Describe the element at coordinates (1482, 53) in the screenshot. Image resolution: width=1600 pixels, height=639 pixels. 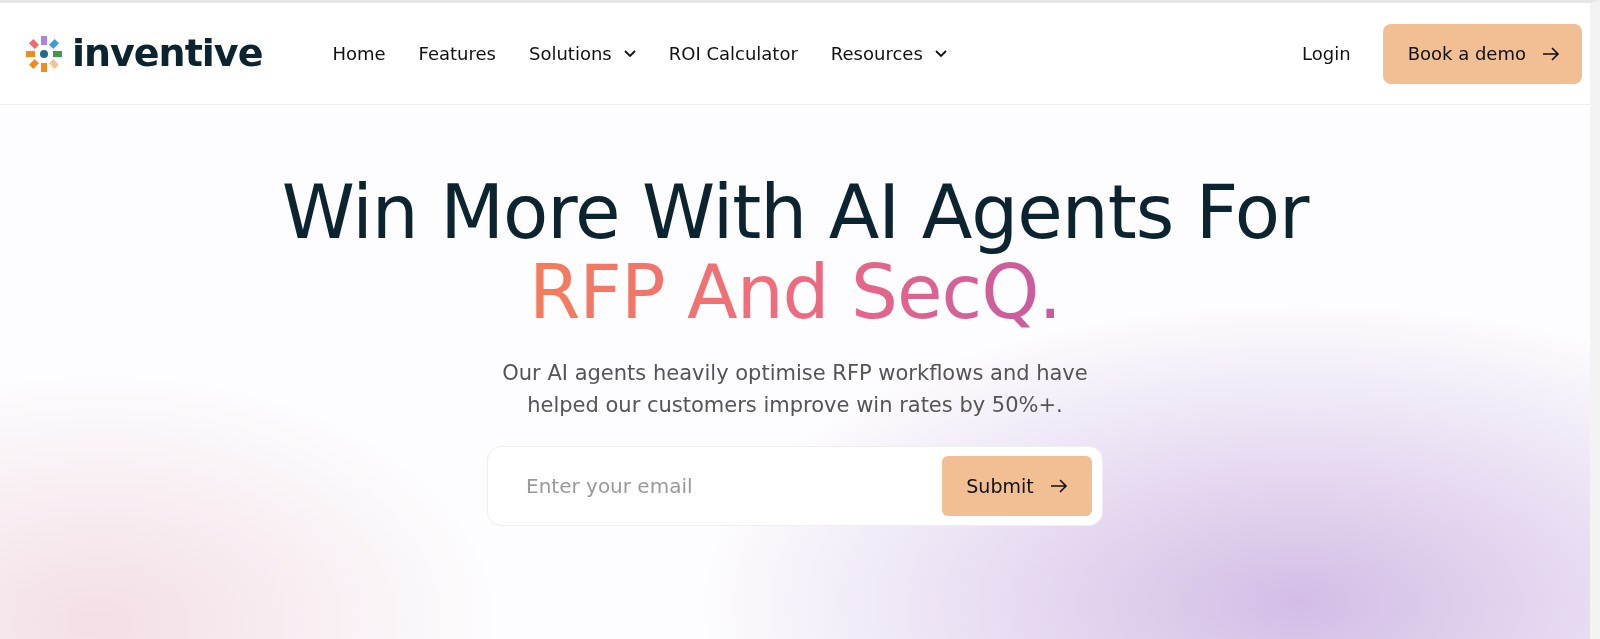
I see `book-demo-button: Book a demo` at that location.